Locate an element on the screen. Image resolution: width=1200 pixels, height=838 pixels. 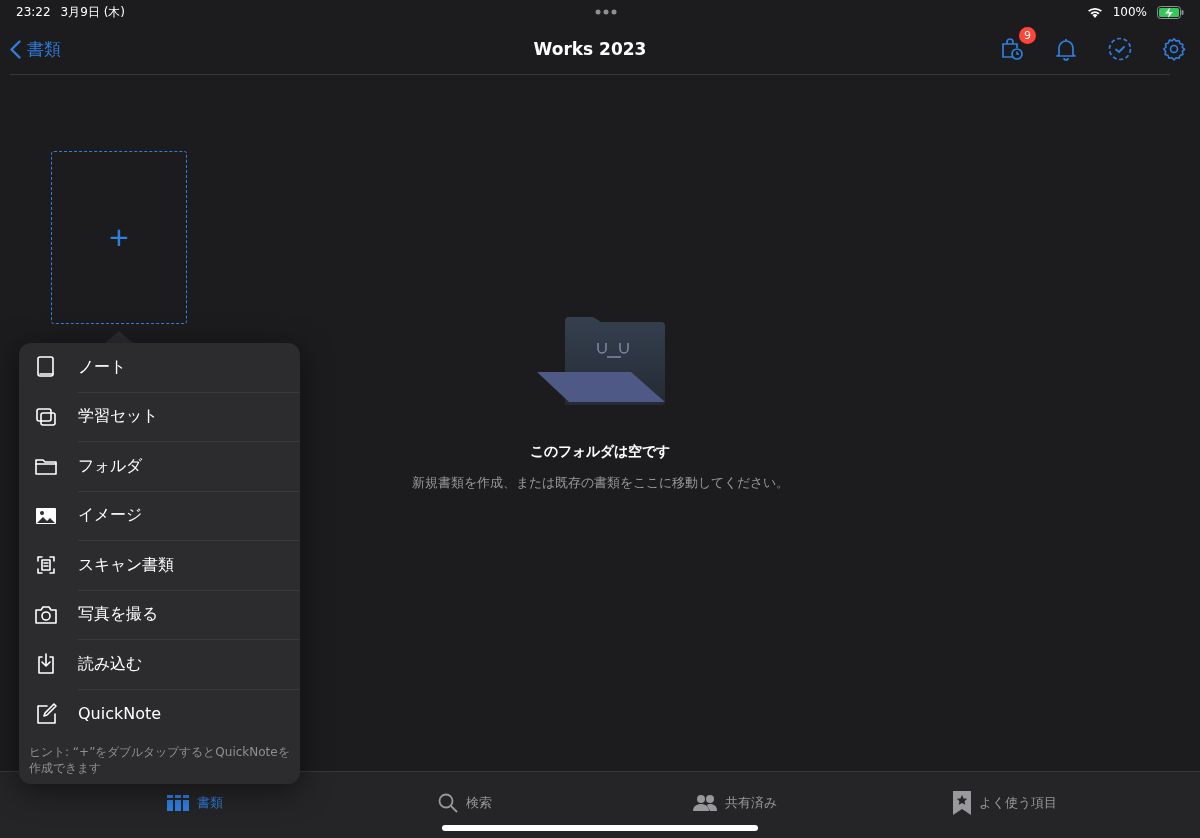
more-dots-icon is located at coordinates (605, 12).